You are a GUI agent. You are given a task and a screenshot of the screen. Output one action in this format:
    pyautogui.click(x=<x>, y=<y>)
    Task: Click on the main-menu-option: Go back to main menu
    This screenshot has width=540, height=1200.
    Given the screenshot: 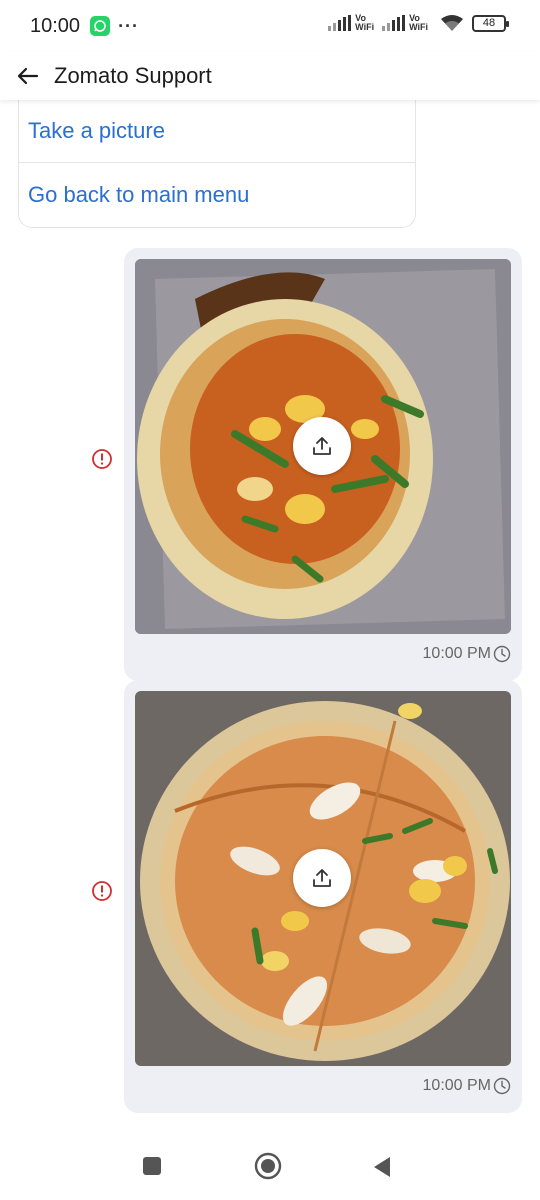 What is the action you would take?
    pyautogui.click(x=217, y=195)
    